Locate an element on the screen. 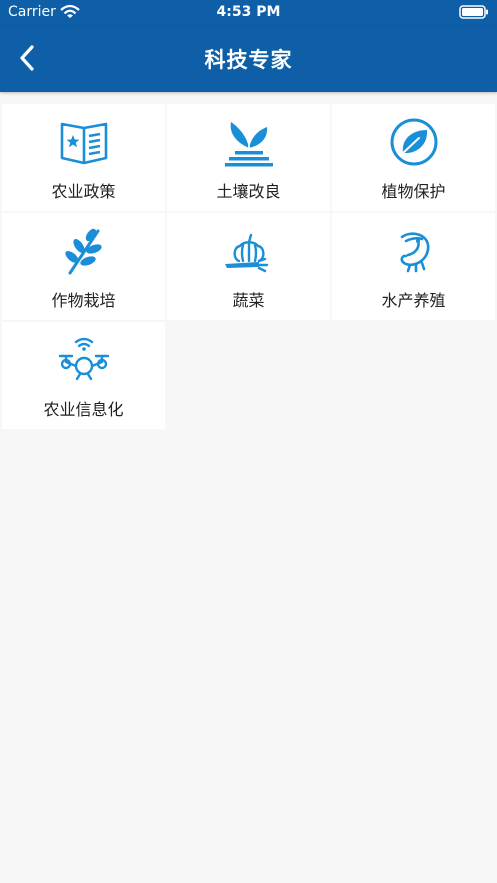 This screenshot has width=497, height=883. category-soil-improvement: 土壤改良 is located at coordinates (248, 157).